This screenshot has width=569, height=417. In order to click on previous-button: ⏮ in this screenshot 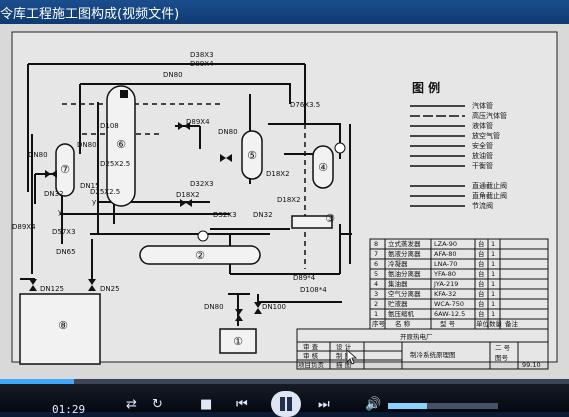, I will do `click(242, 405)`.